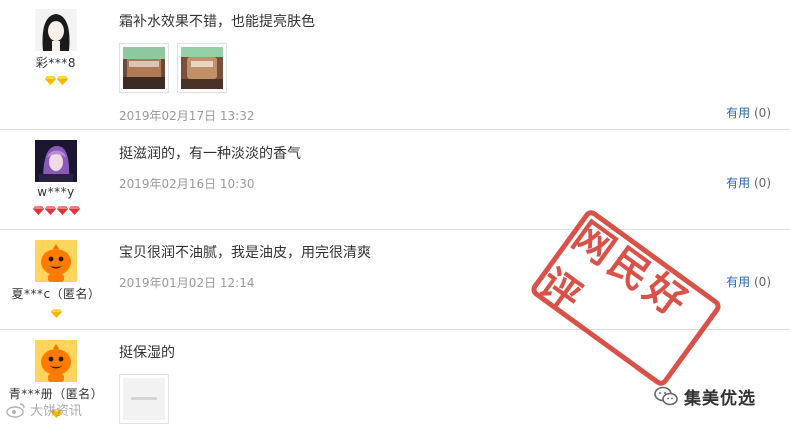 The width and height of the screenshot is (790, 428). Describe the element at coordinates (666, 395) in the screenshot. I see `wechat-icon` at that location.